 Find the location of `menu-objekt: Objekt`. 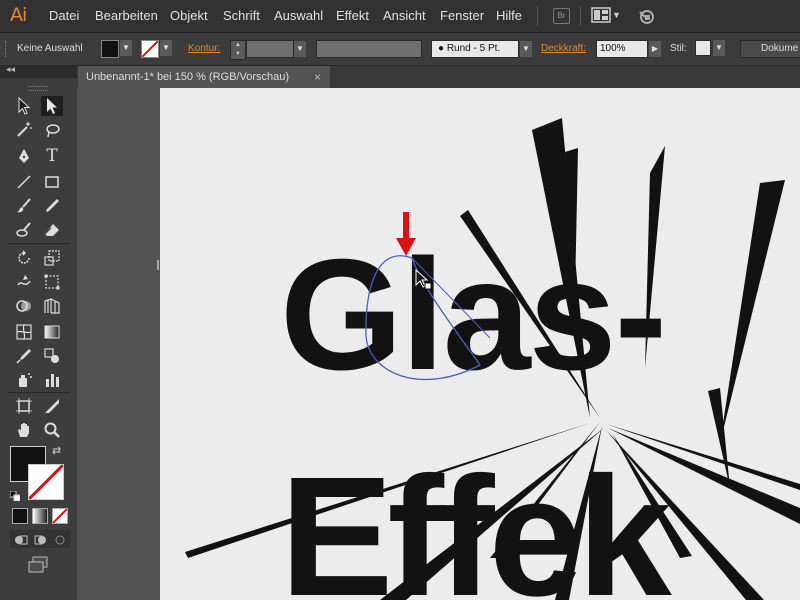

menu-objekt: Objekt is located at coordinates (189, 15).